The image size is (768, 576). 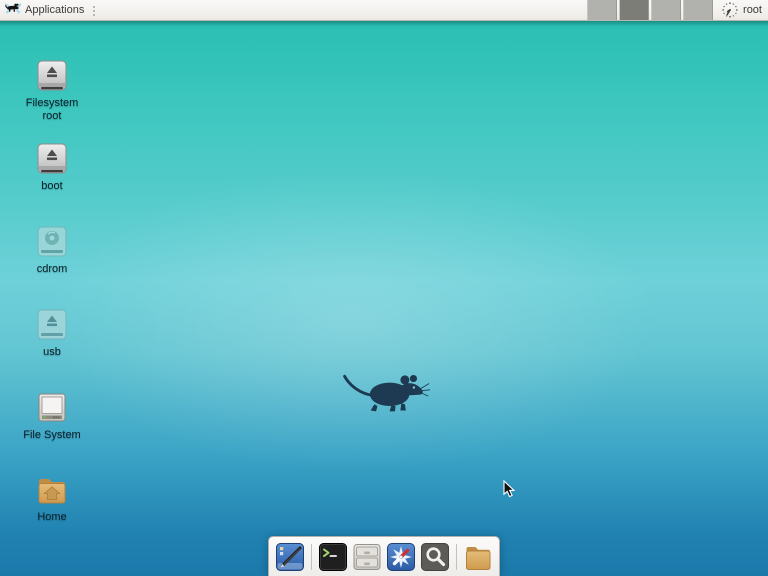 What do you see at coordinates (401, 557) in the screenshot?
I see `web-browser-button` at bounding box center [401, 557].